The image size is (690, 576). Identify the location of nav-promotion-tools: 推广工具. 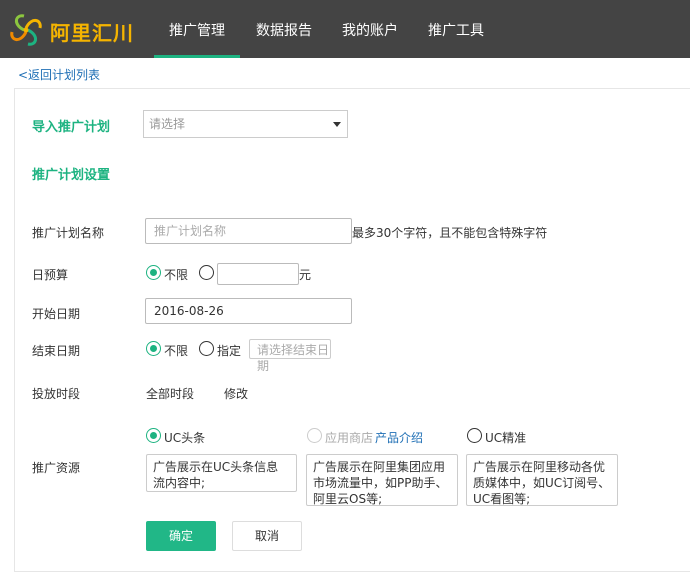
(456, 29).